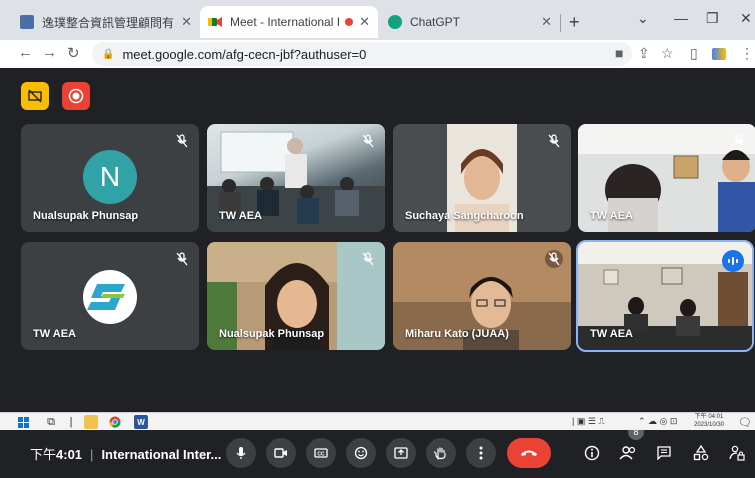  I want to click on captions-off-icon, so click(35, 96).